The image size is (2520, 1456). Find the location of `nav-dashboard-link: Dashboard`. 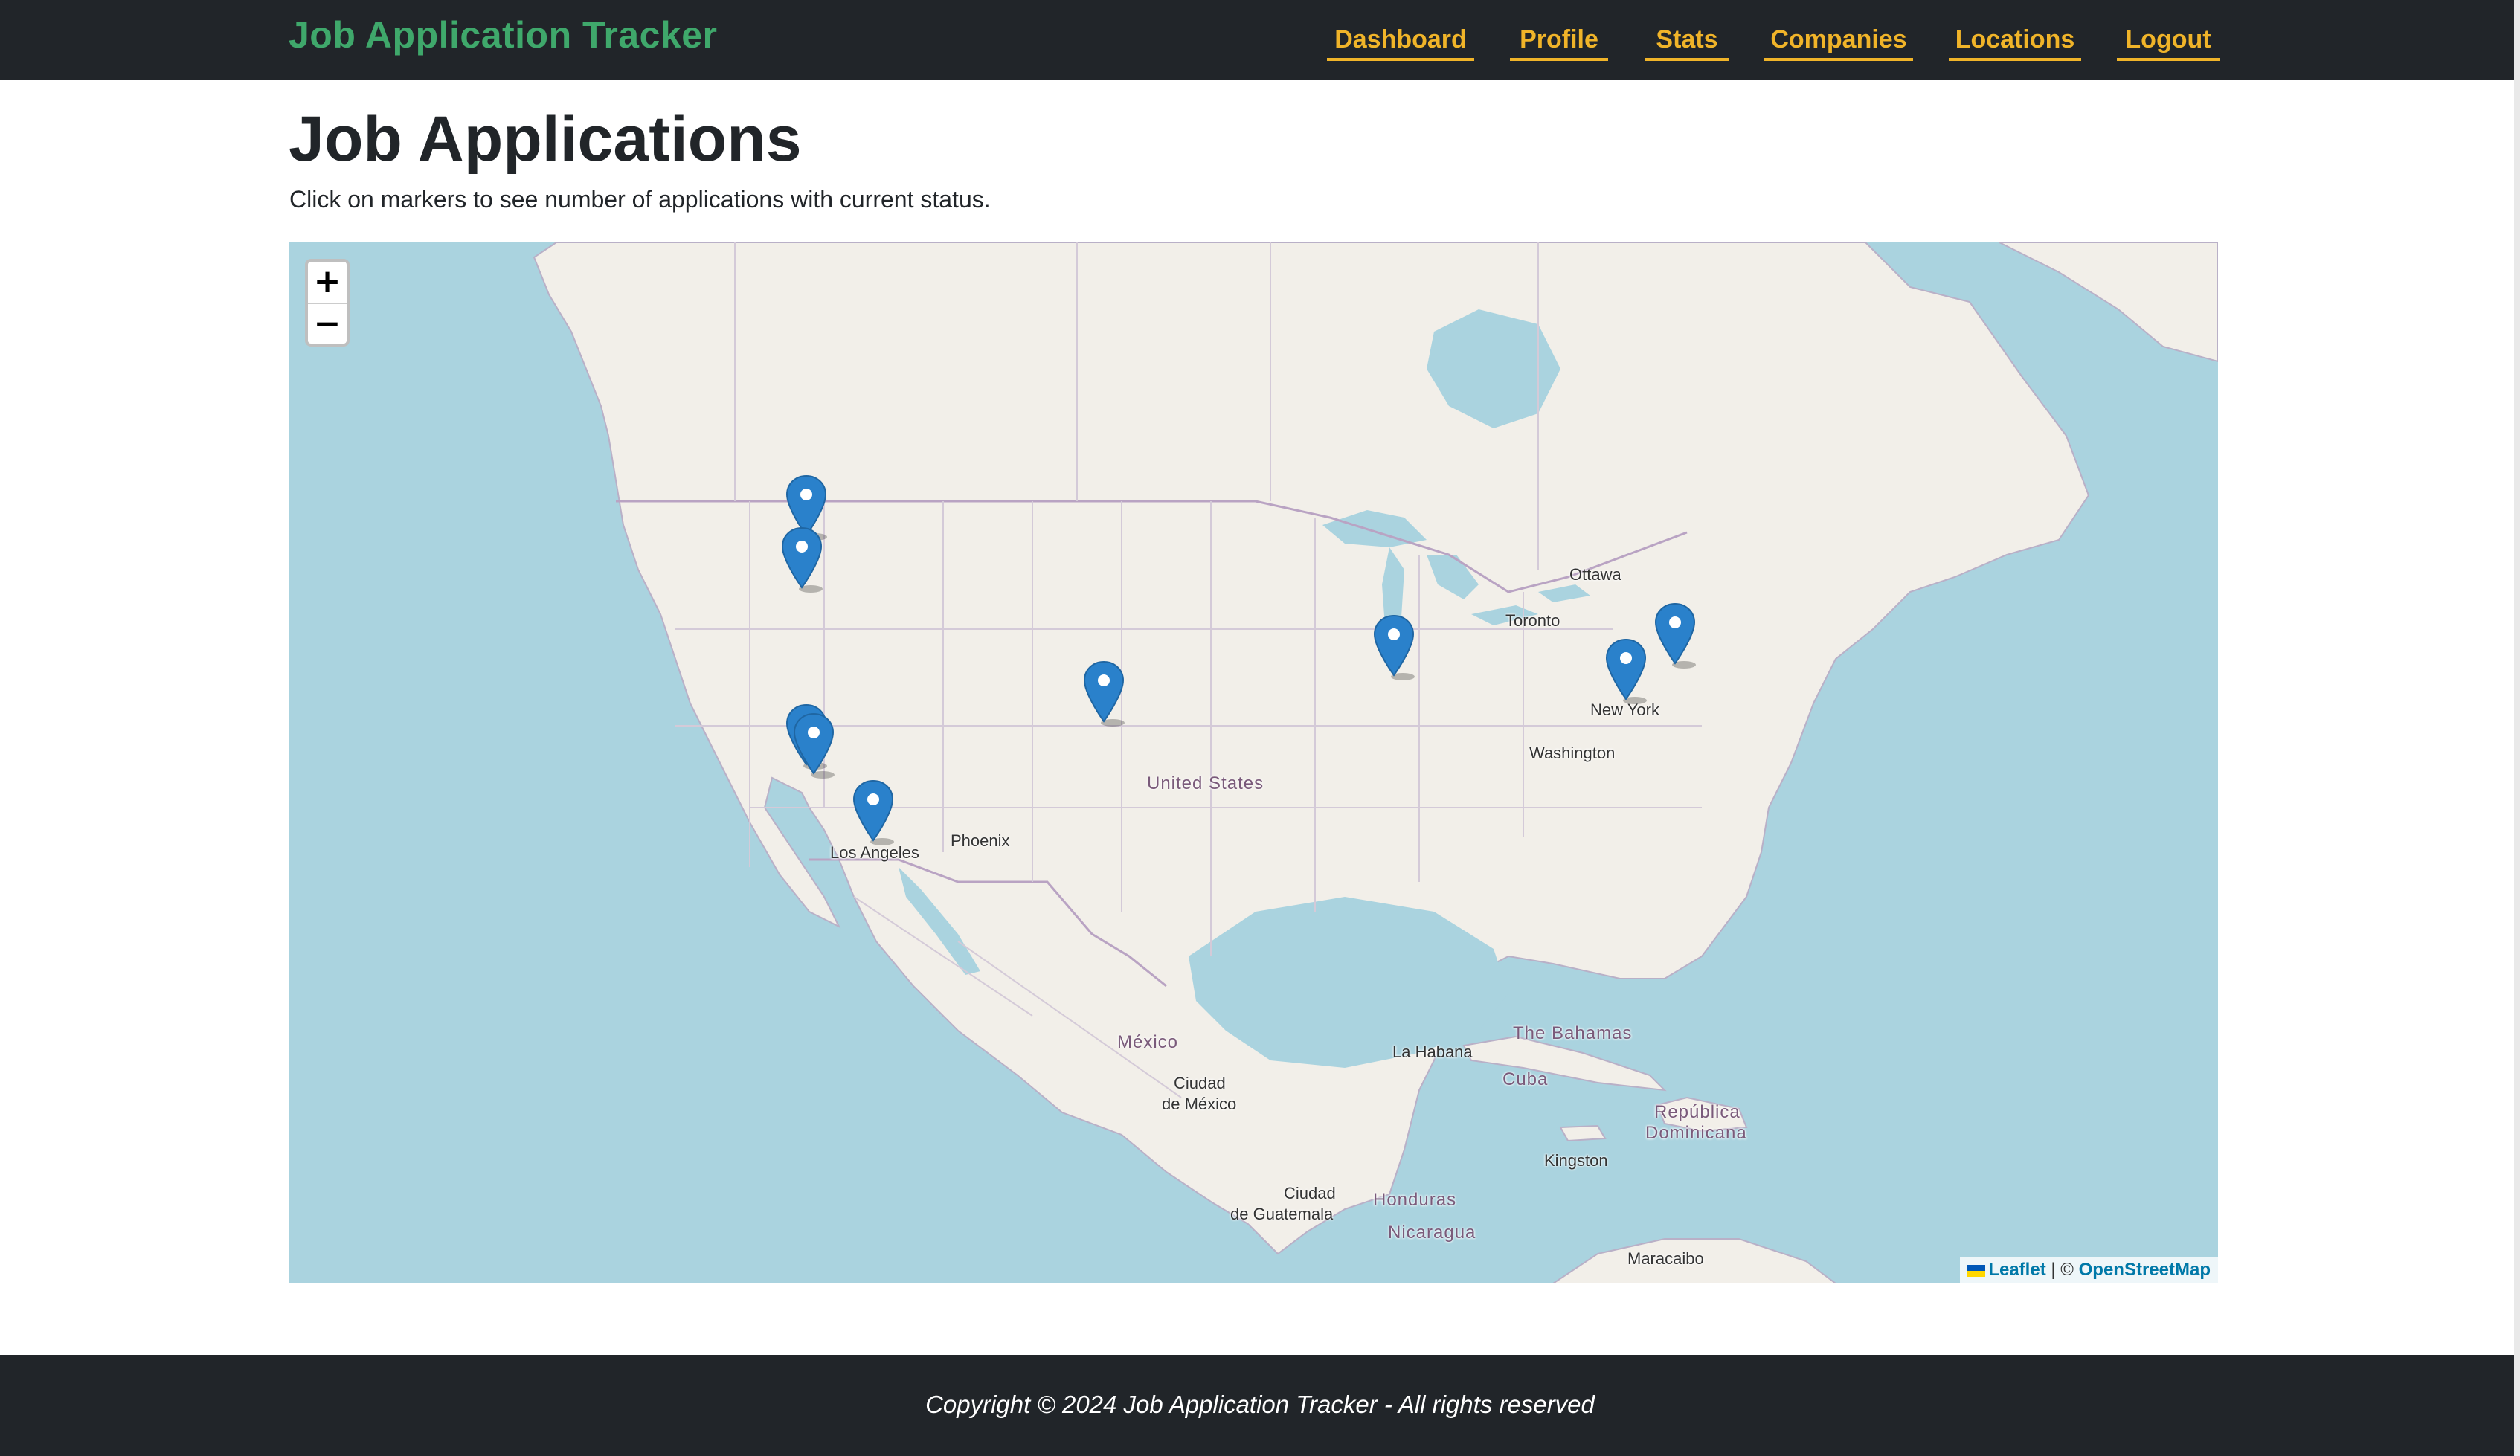

nav-dashboard-link: Dashboard is located at coordinates (1400, 41).